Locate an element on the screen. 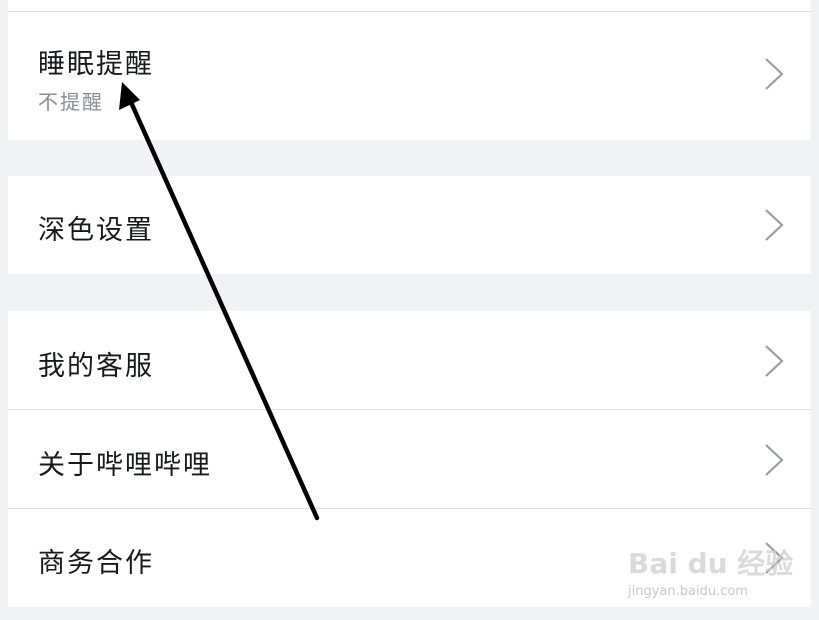 This screenshot has height=620, width=819. watermark-url: jingyan.baidu.com is located at coordinates (688, 591).